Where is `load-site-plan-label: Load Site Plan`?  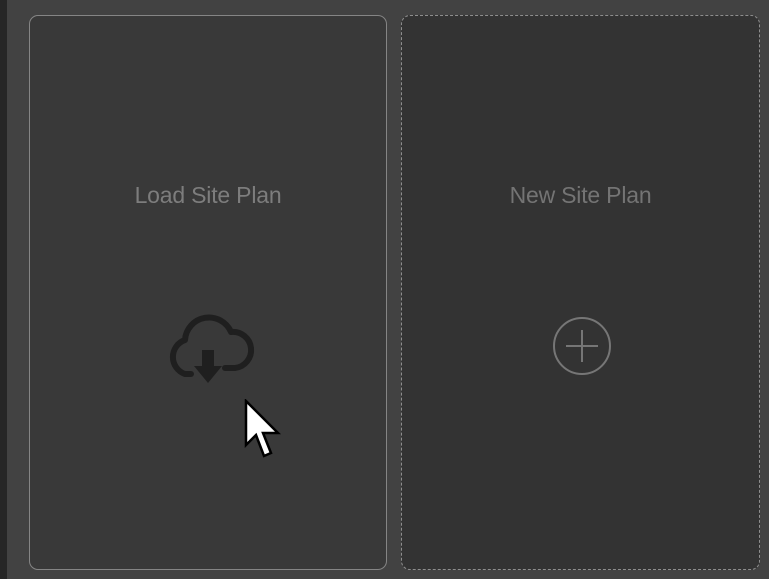 load-site-plan-label: Load Site Plan is located at coordinates (208, 195).